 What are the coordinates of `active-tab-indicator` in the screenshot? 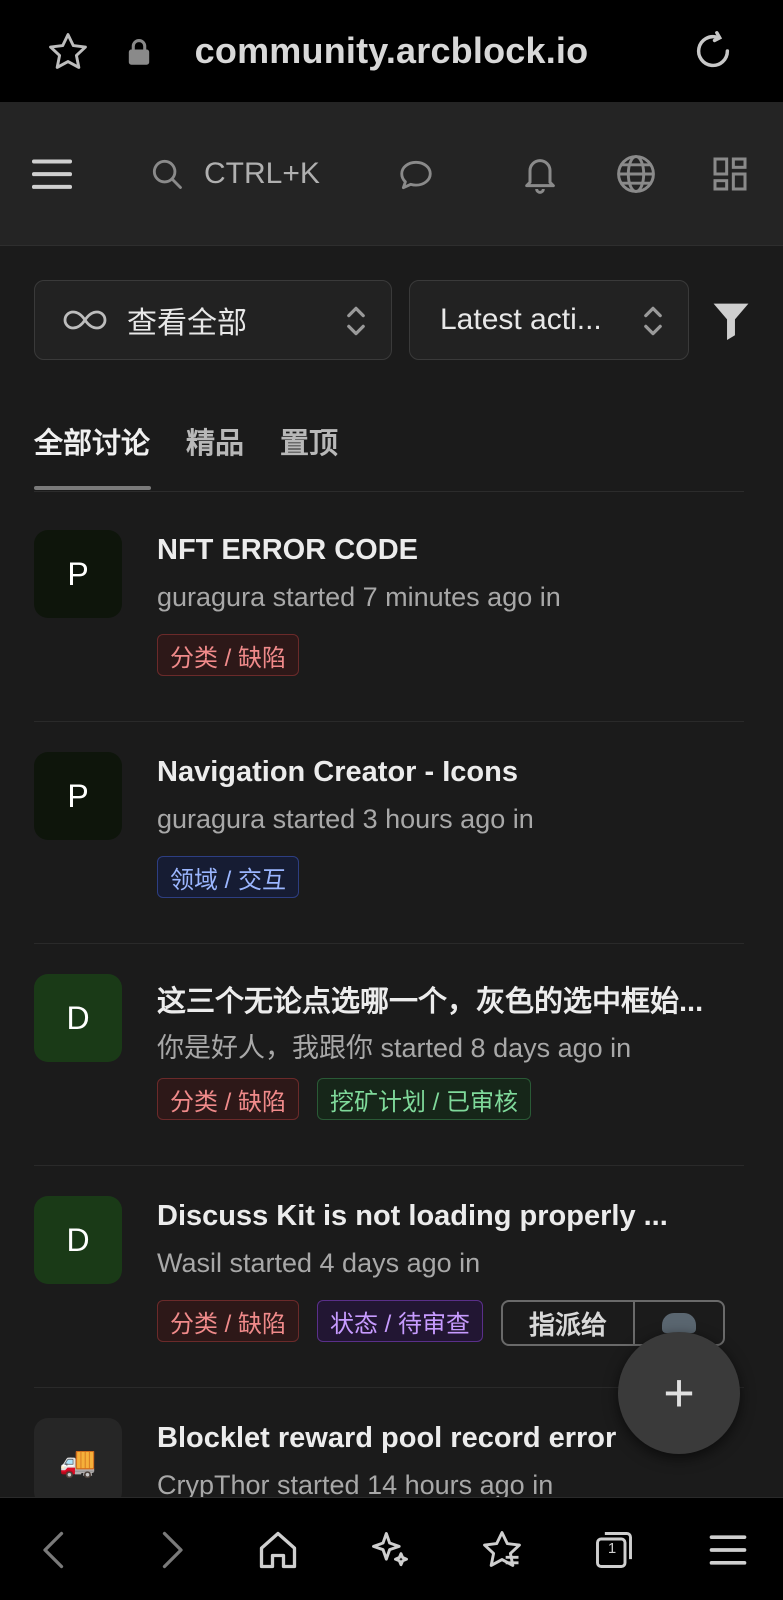 It's located at (92, 488).